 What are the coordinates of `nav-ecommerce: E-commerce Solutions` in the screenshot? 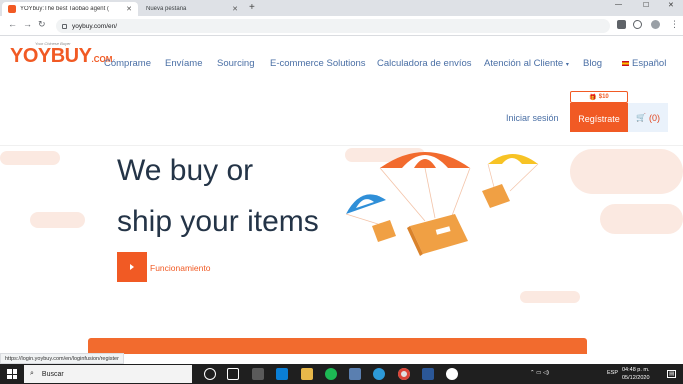 It's located at (318, 63).